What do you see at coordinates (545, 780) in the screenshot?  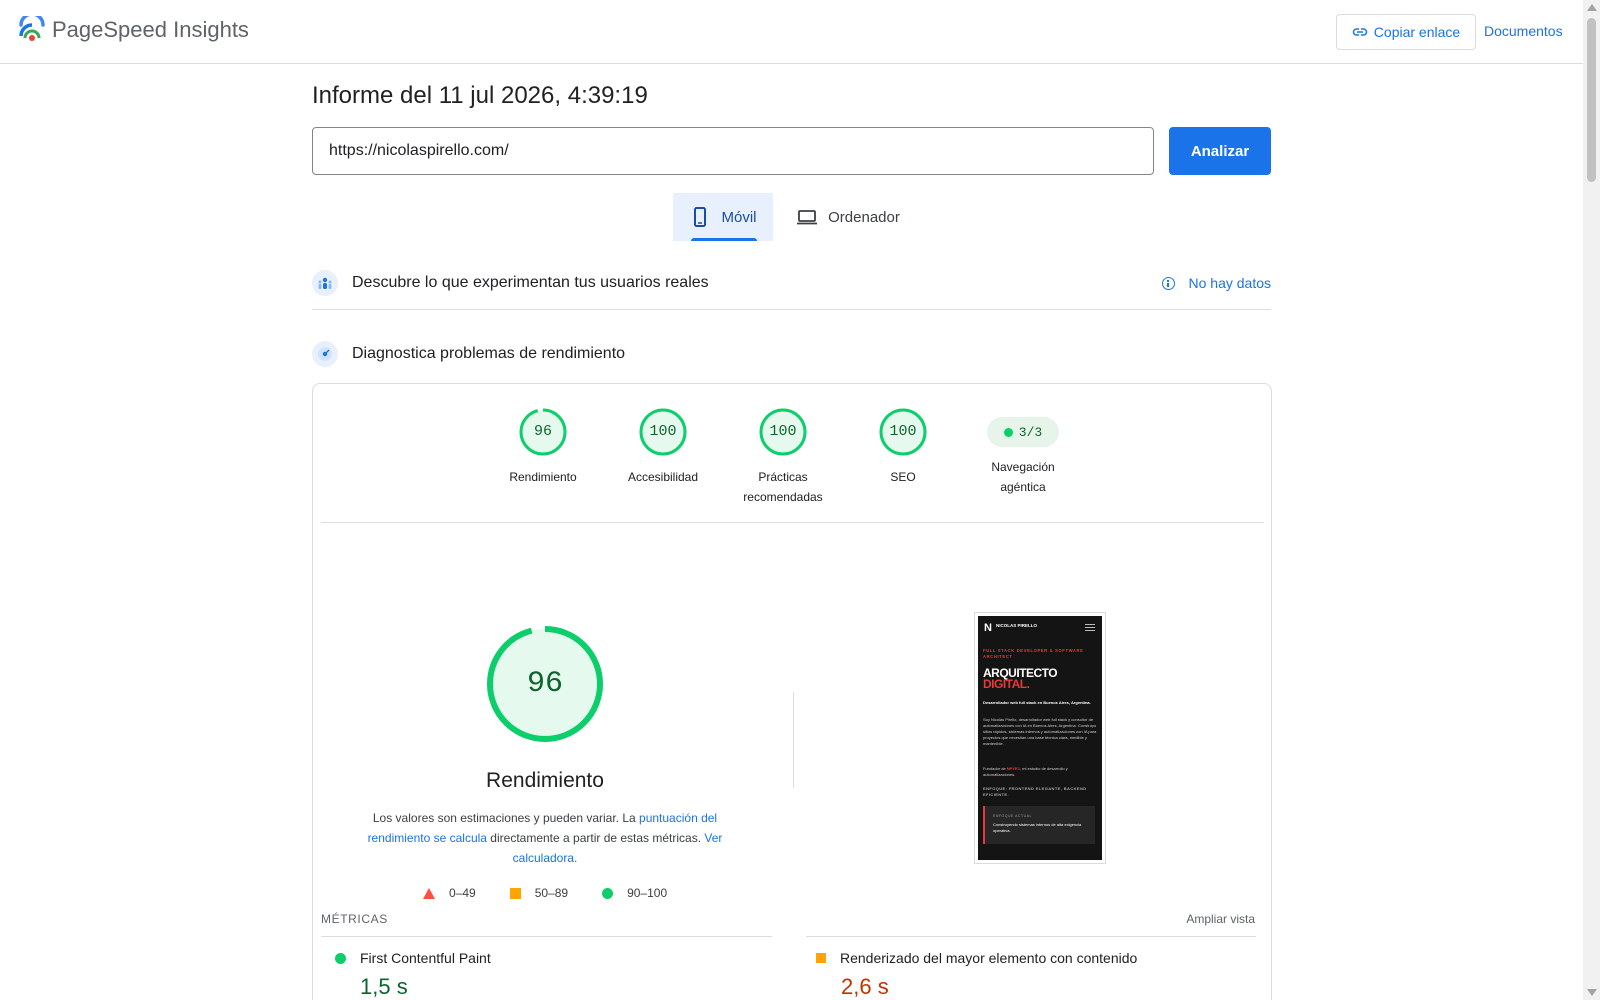 I see `performance-title: Rendimiento` at bounding box center [545, 780].